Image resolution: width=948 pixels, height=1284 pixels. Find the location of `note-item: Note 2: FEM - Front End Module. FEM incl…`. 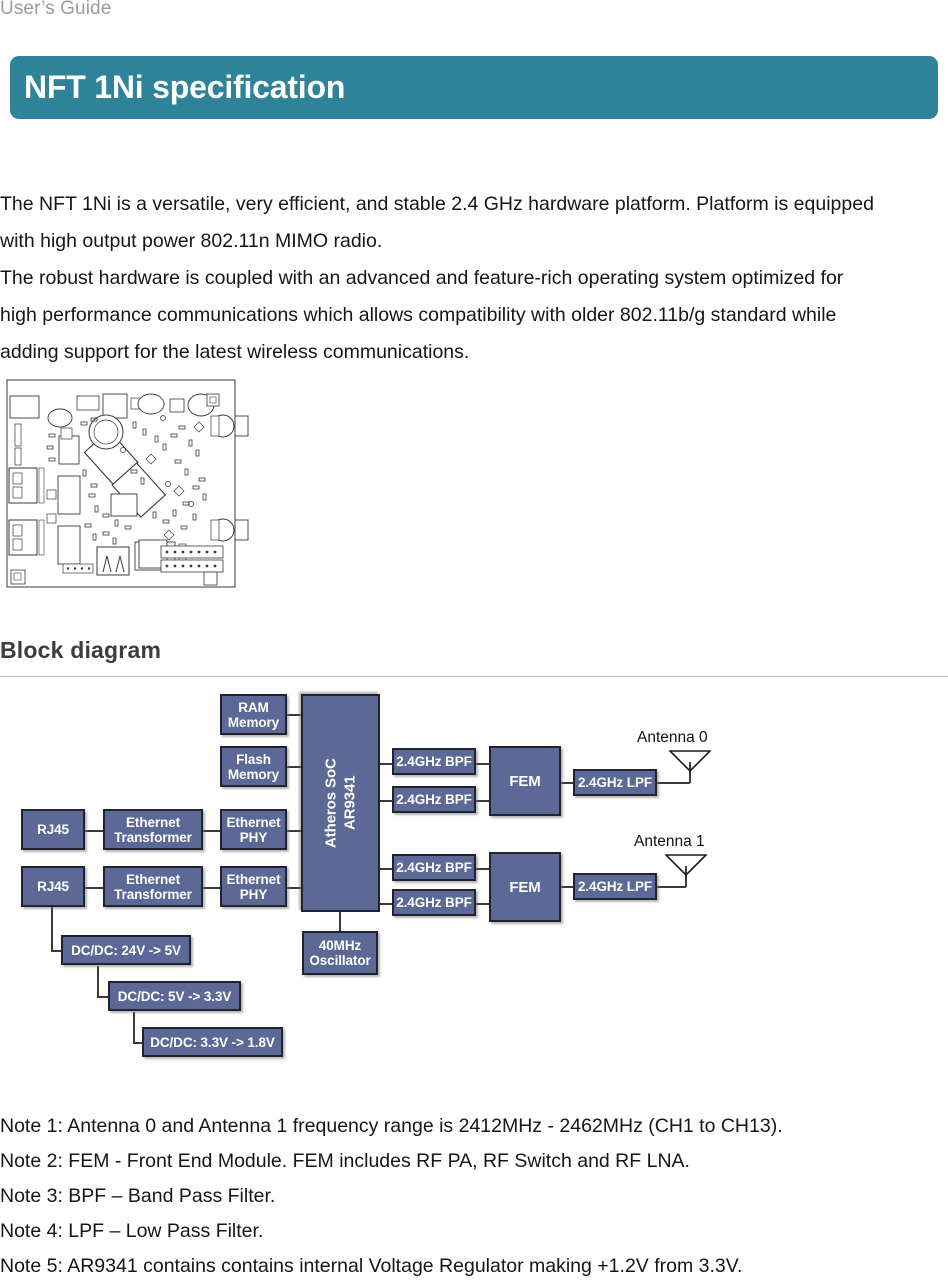

note-item: Note 2: FEM - Front End Module. FEM incl… is located at coordinates (345, 1161).